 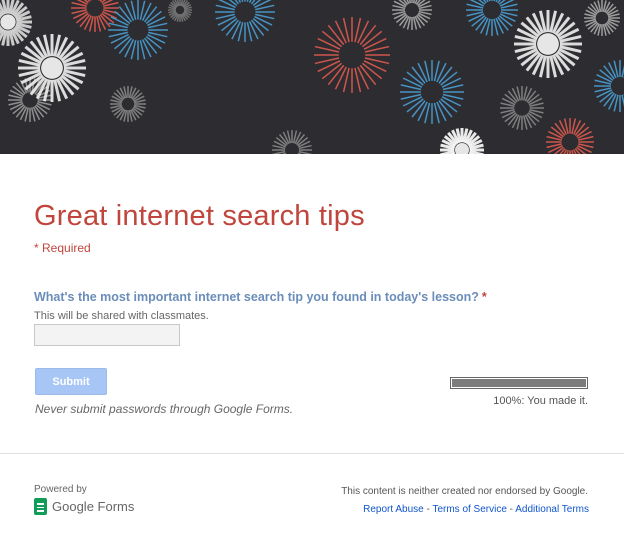 What do you see at coordinates (121, 316) in the screenshot?
I see `question-help-text: This will be shared with classmates.` at bounding box center [121, 316].